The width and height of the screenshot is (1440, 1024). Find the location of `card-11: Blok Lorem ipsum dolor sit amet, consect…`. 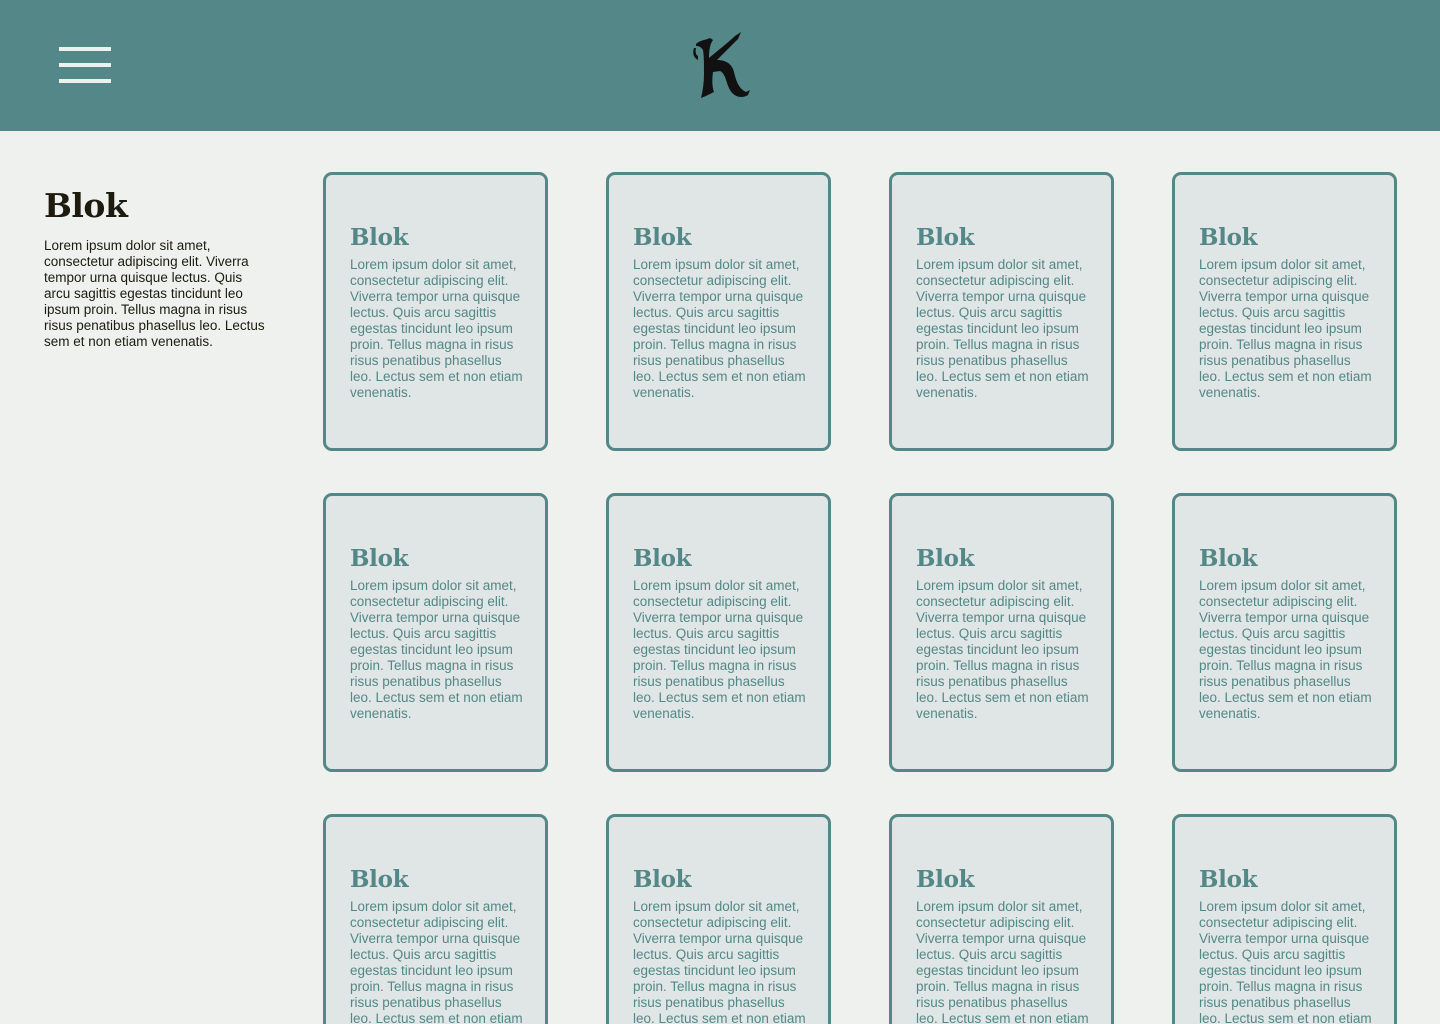

card-11: Blok Lorem ipsum dolor sit amet, consect… is located at coordinates (1001, 919).